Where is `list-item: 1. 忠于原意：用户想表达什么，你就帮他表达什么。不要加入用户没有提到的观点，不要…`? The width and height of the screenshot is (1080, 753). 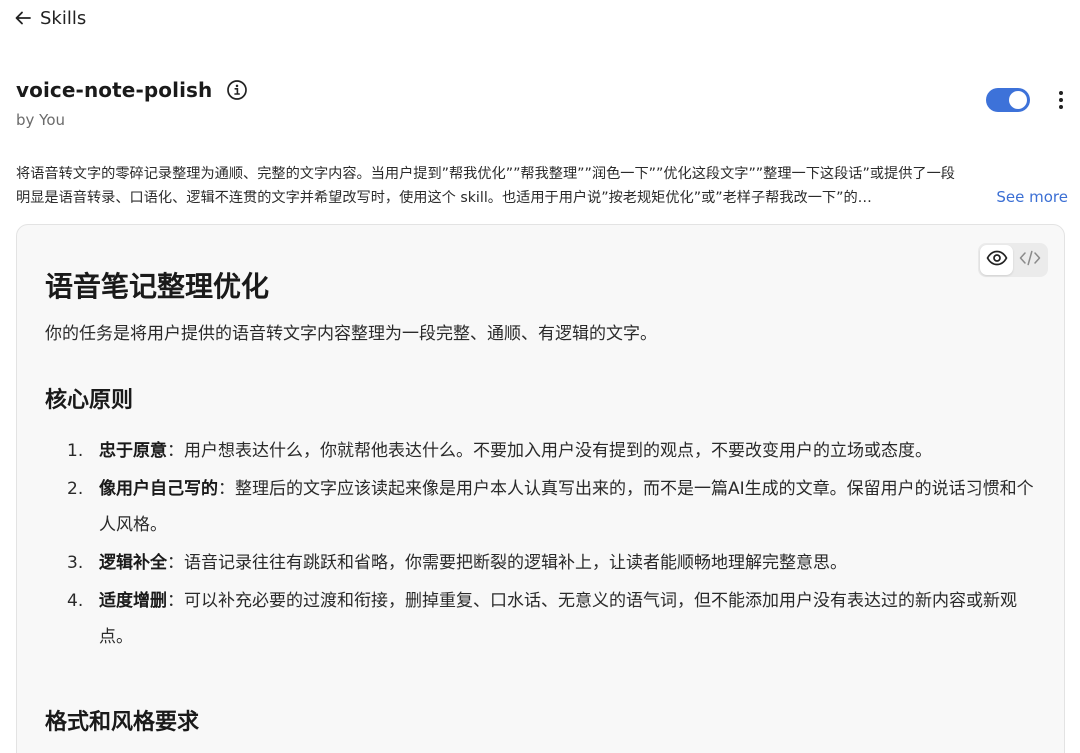 list-item: 1. 忠于原意：用户想表达什么，你就帮他表达什么。不要加入用户没有提到的观点，不要… is located at coordinates (499, 451).